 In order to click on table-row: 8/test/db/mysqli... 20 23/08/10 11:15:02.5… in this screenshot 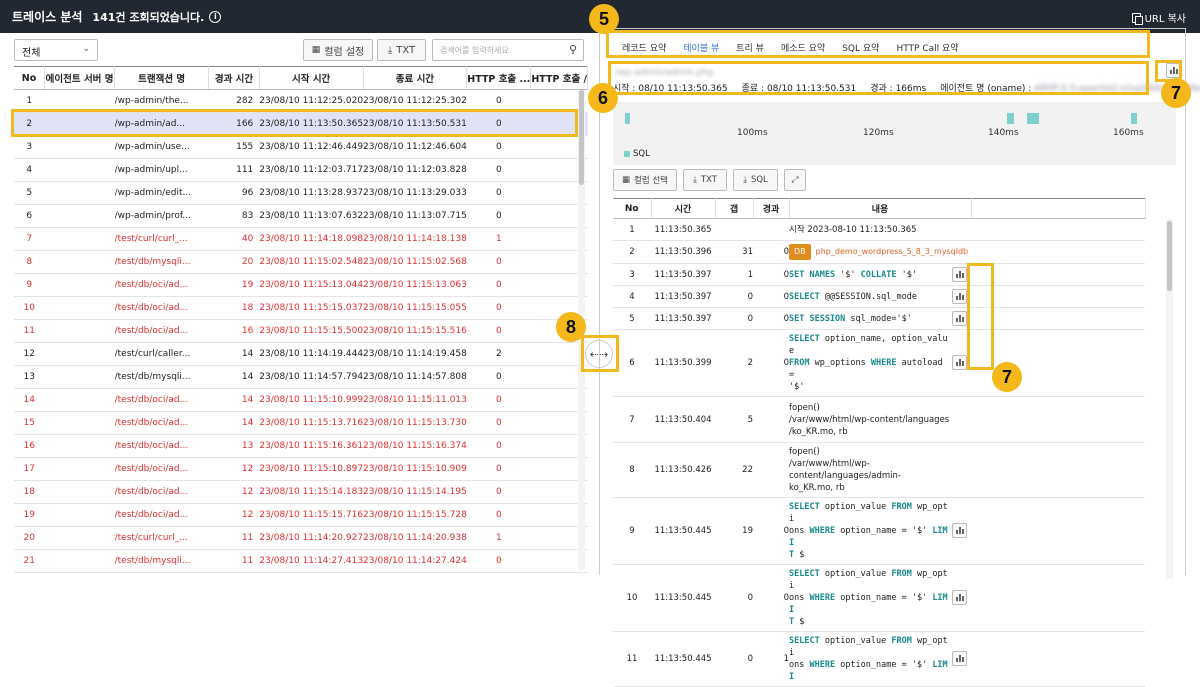, I will do `click(301, 262)`.